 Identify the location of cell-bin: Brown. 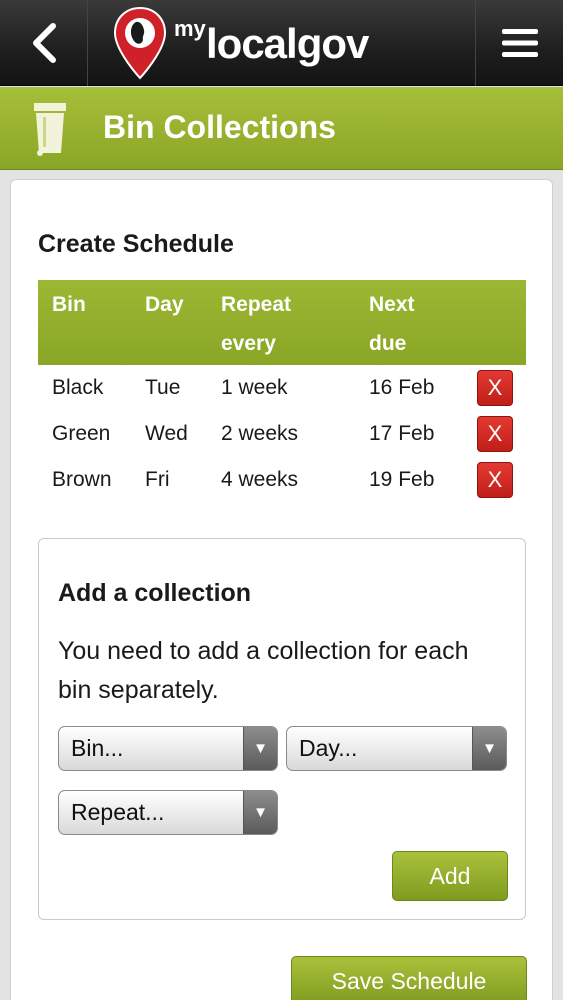
(82, 479).